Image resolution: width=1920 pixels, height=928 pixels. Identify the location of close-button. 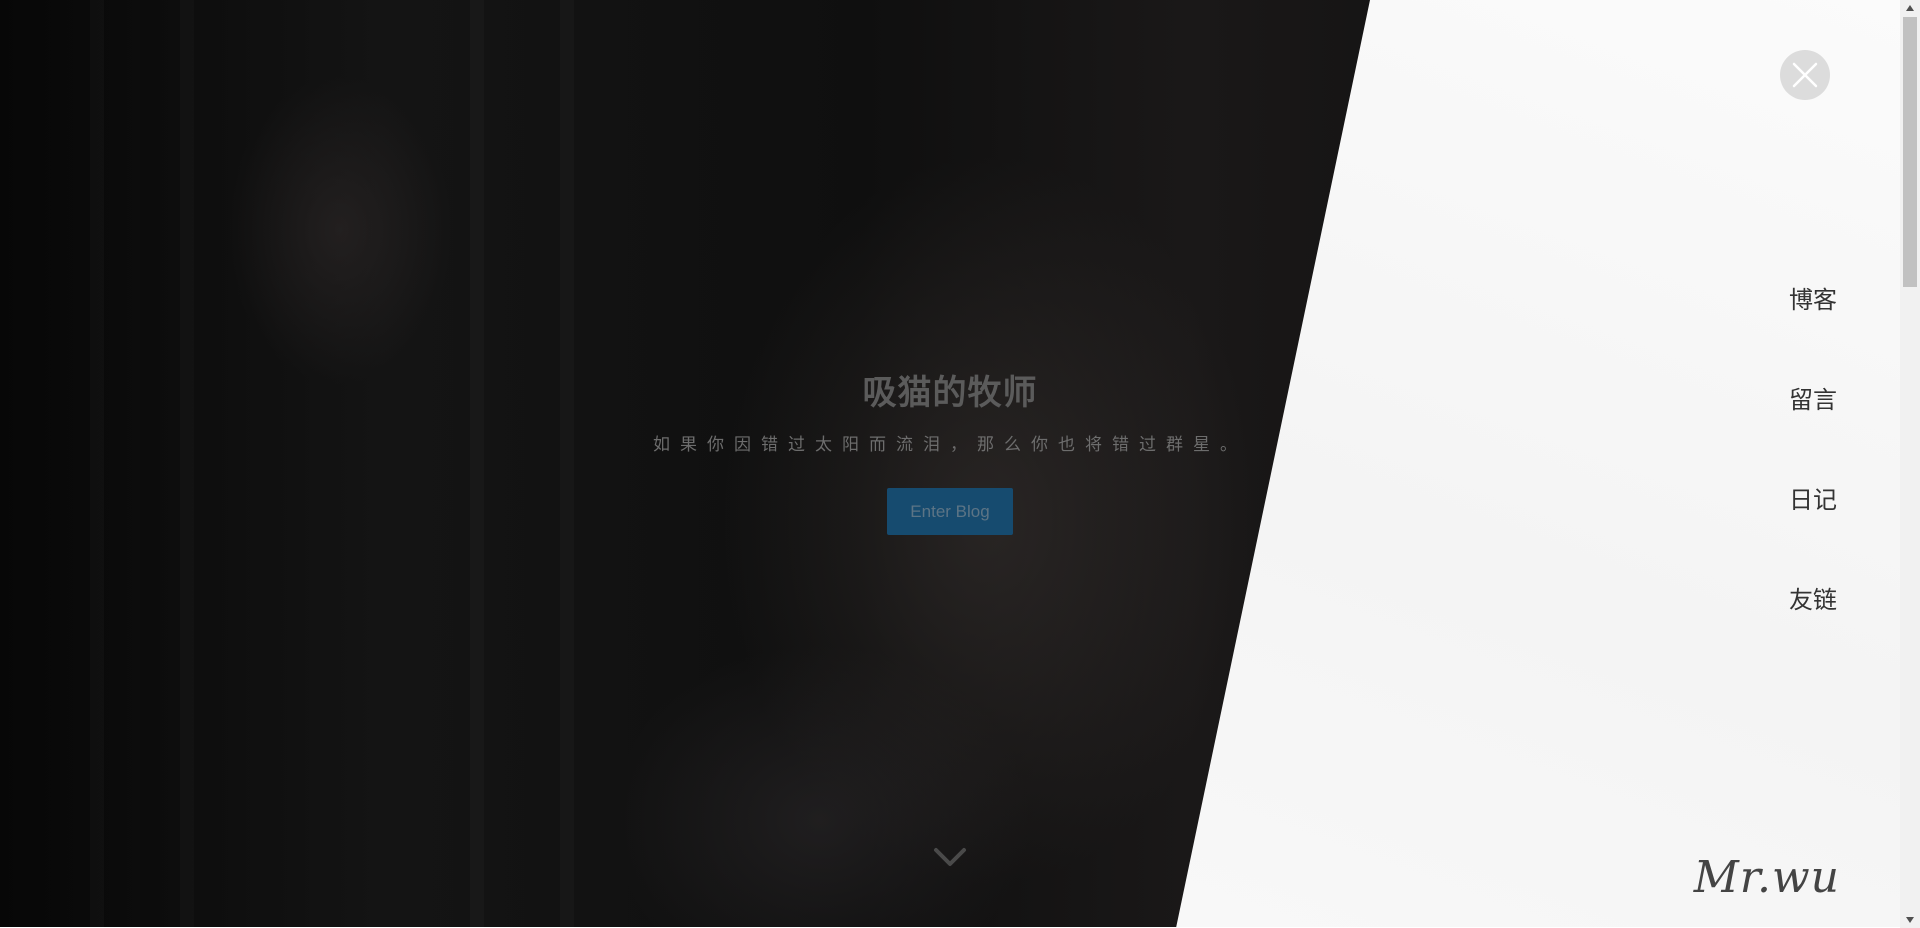
(1805, 75).